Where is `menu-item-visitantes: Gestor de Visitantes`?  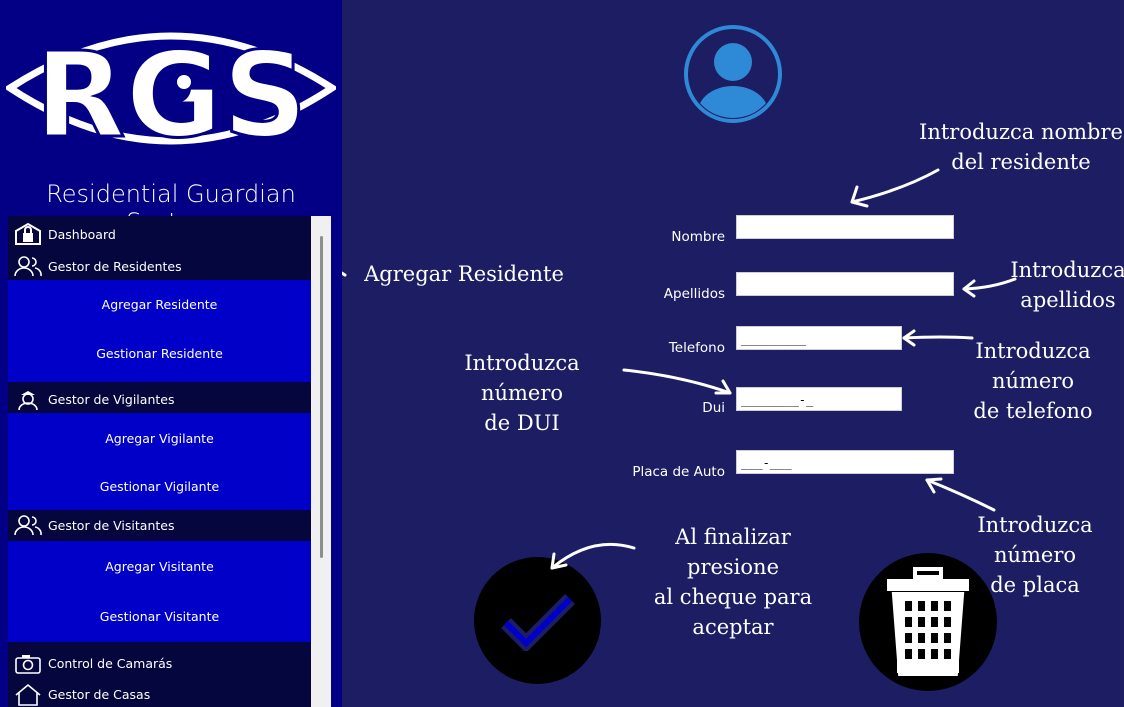 menu-item-visitantes: Gestor de Visitantes is located at coordinates (159, 525).